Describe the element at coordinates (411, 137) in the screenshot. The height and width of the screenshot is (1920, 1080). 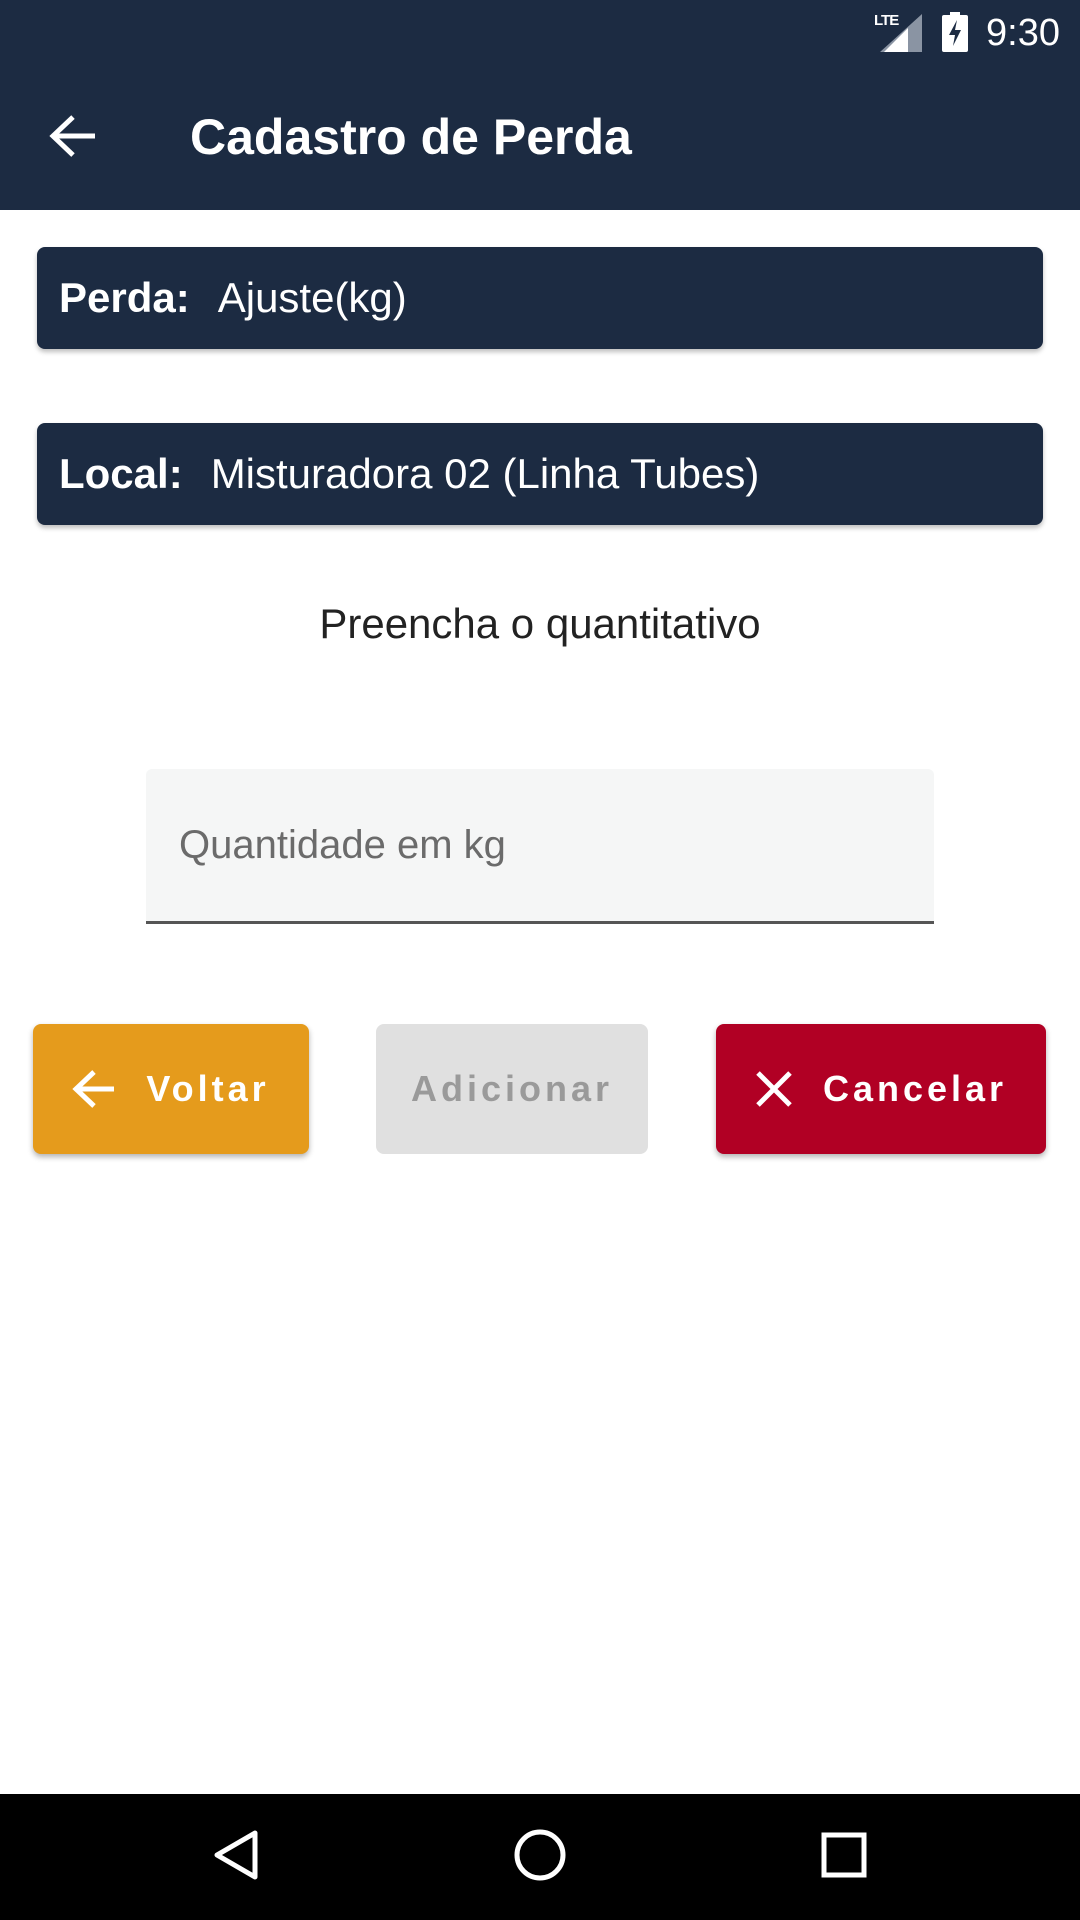
I see `page-title: Cadastro de Perda` at that location.